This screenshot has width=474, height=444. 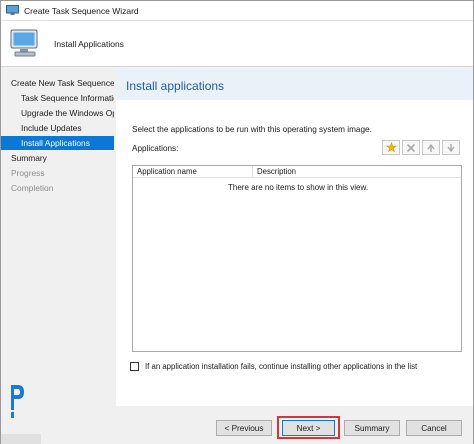 I want to click on title-bar: Create Task Sequence Wizard, so click(x=237, y=11).